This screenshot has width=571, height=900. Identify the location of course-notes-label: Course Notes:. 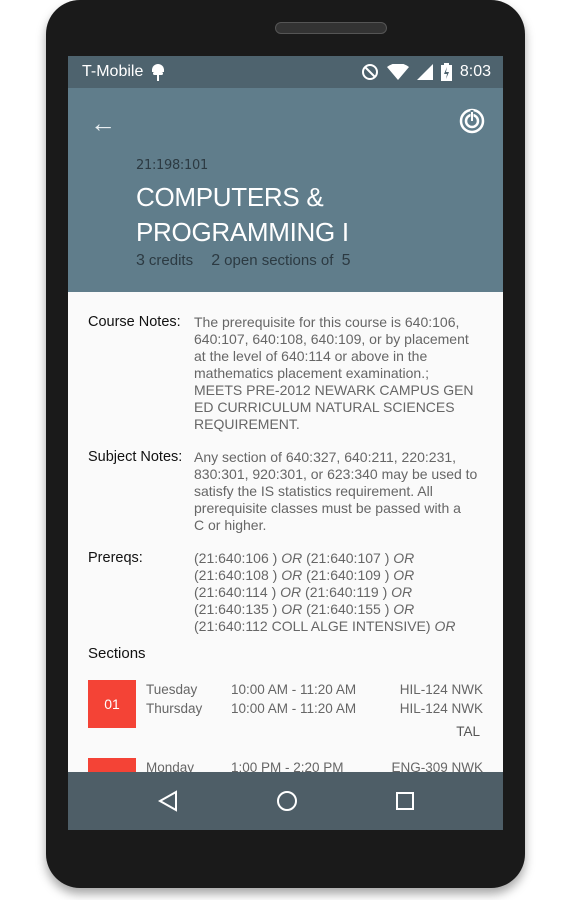
(134, 322).